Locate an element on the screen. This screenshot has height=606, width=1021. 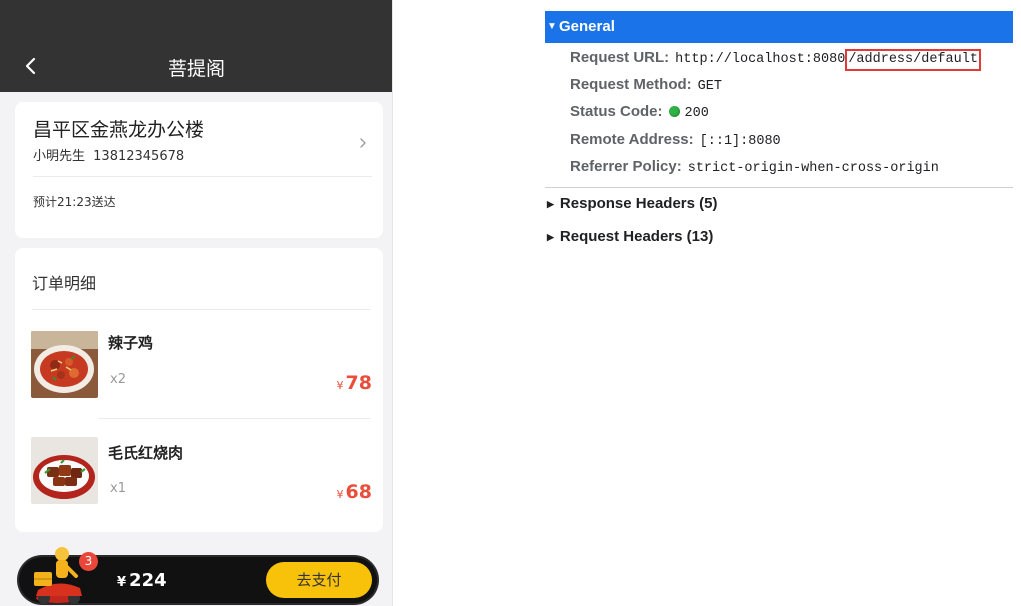
request-headers-toggle: ▶ Request Headers (13) is located at coordinates (630, 236).